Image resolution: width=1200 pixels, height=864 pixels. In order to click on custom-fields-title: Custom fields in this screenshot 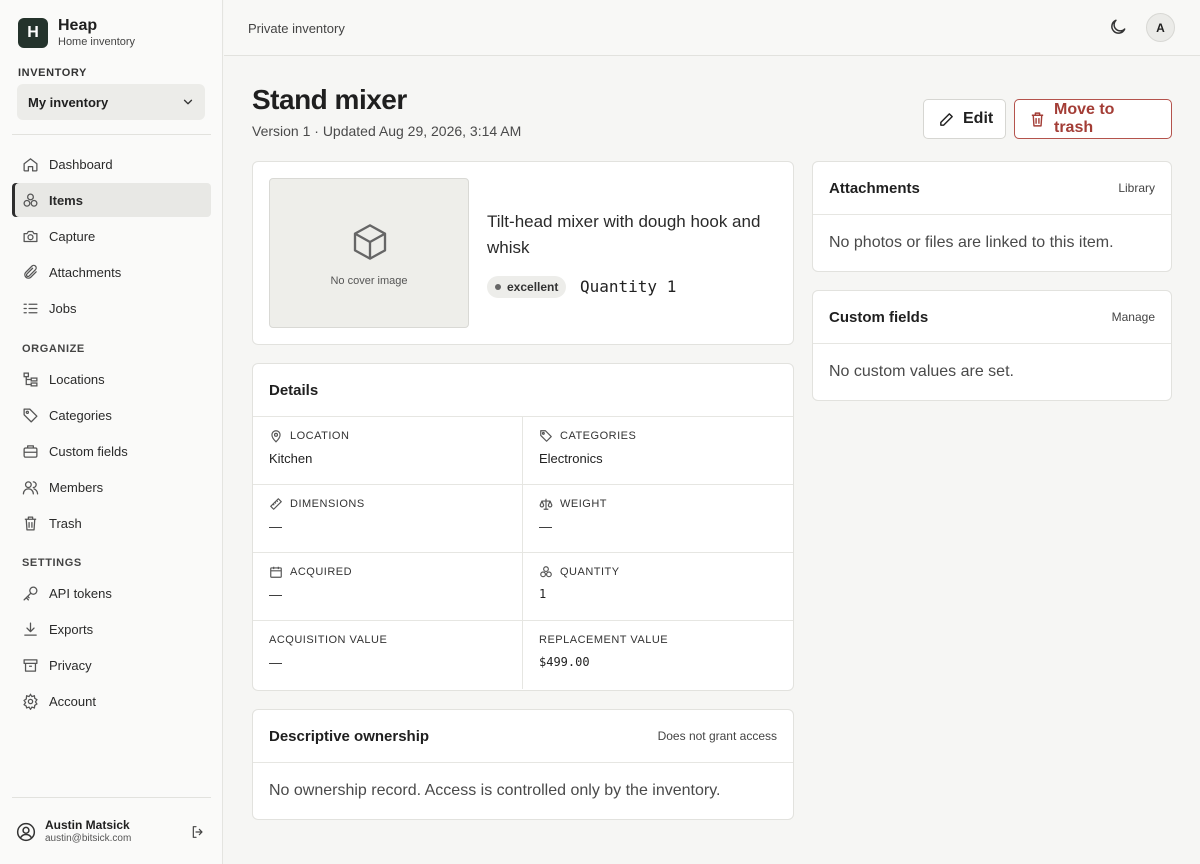, I will do `click(879, 317)`.